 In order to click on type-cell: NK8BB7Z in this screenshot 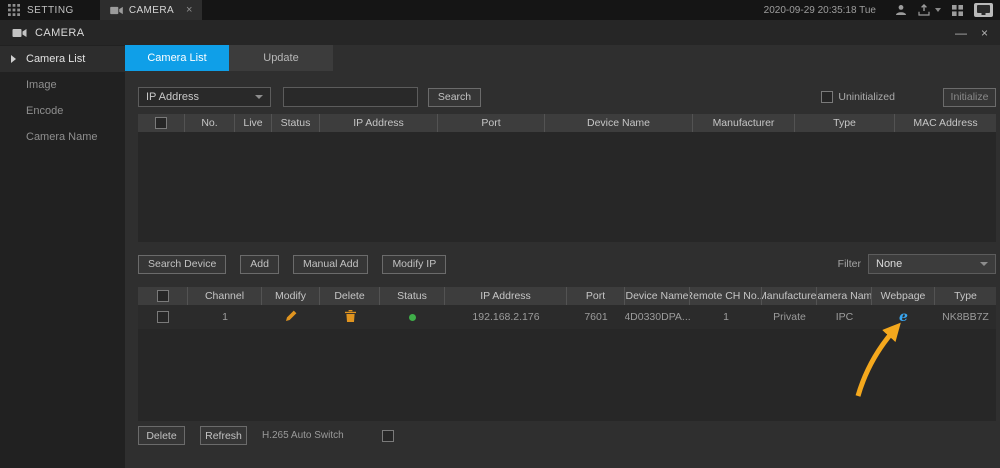, I will do `click(965, 317)`.